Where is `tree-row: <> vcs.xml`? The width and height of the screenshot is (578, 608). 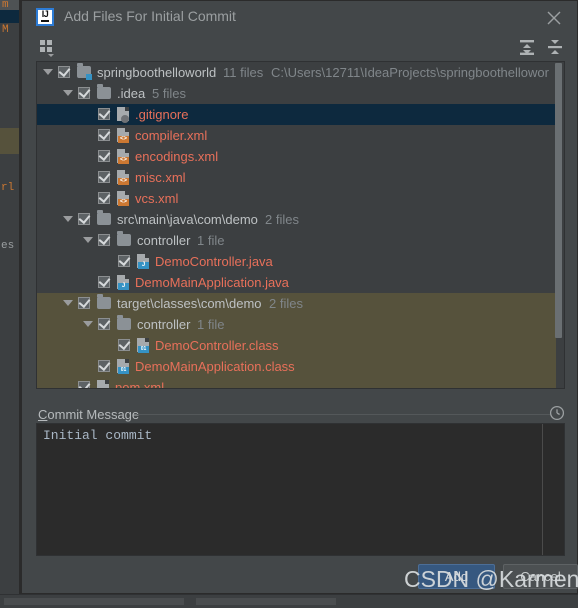
tree-row: <> vcs.xml is located at coordinates (296, 198).